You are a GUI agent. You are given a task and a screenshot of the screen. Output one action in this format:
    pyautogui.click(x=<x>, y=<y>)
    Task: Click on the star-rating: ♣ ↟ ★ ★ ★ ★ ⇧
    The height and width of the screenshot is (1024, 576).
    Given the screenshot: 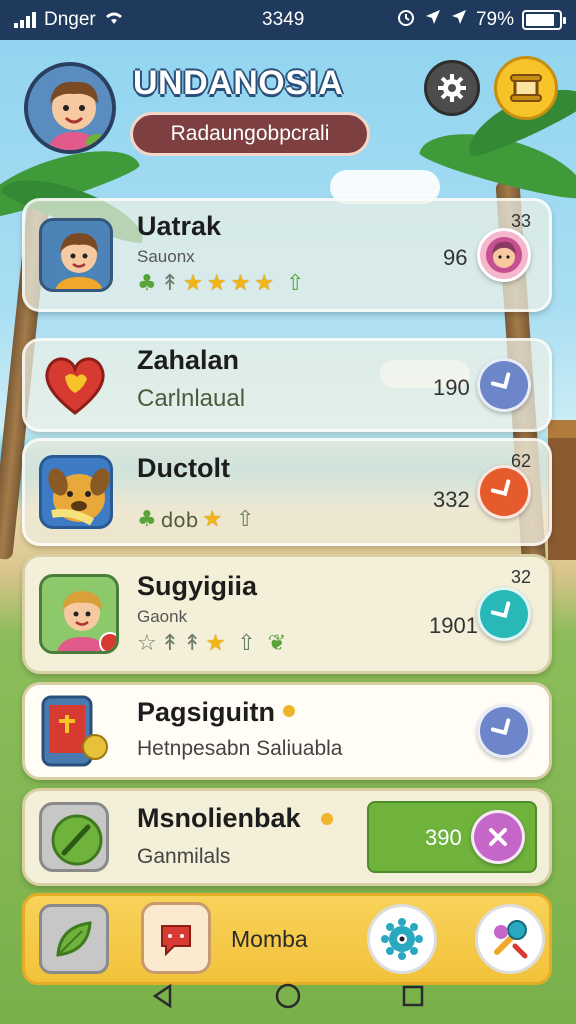 What is the action you would take?
    pyautogui.click(x=221, y=283)
    